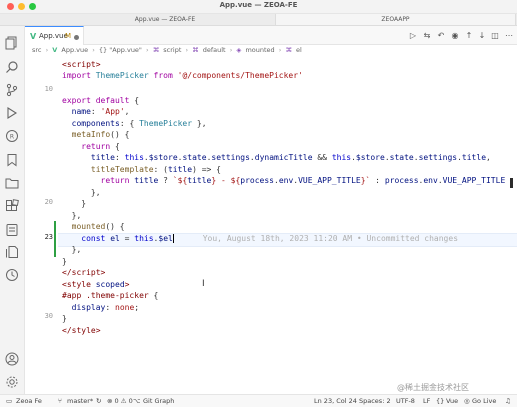 This screenshot has width=517, height=407. Describe the element at coordinates (29, 401) in the screenshot. I see `remote-name: Zeoa Fe` at that location.